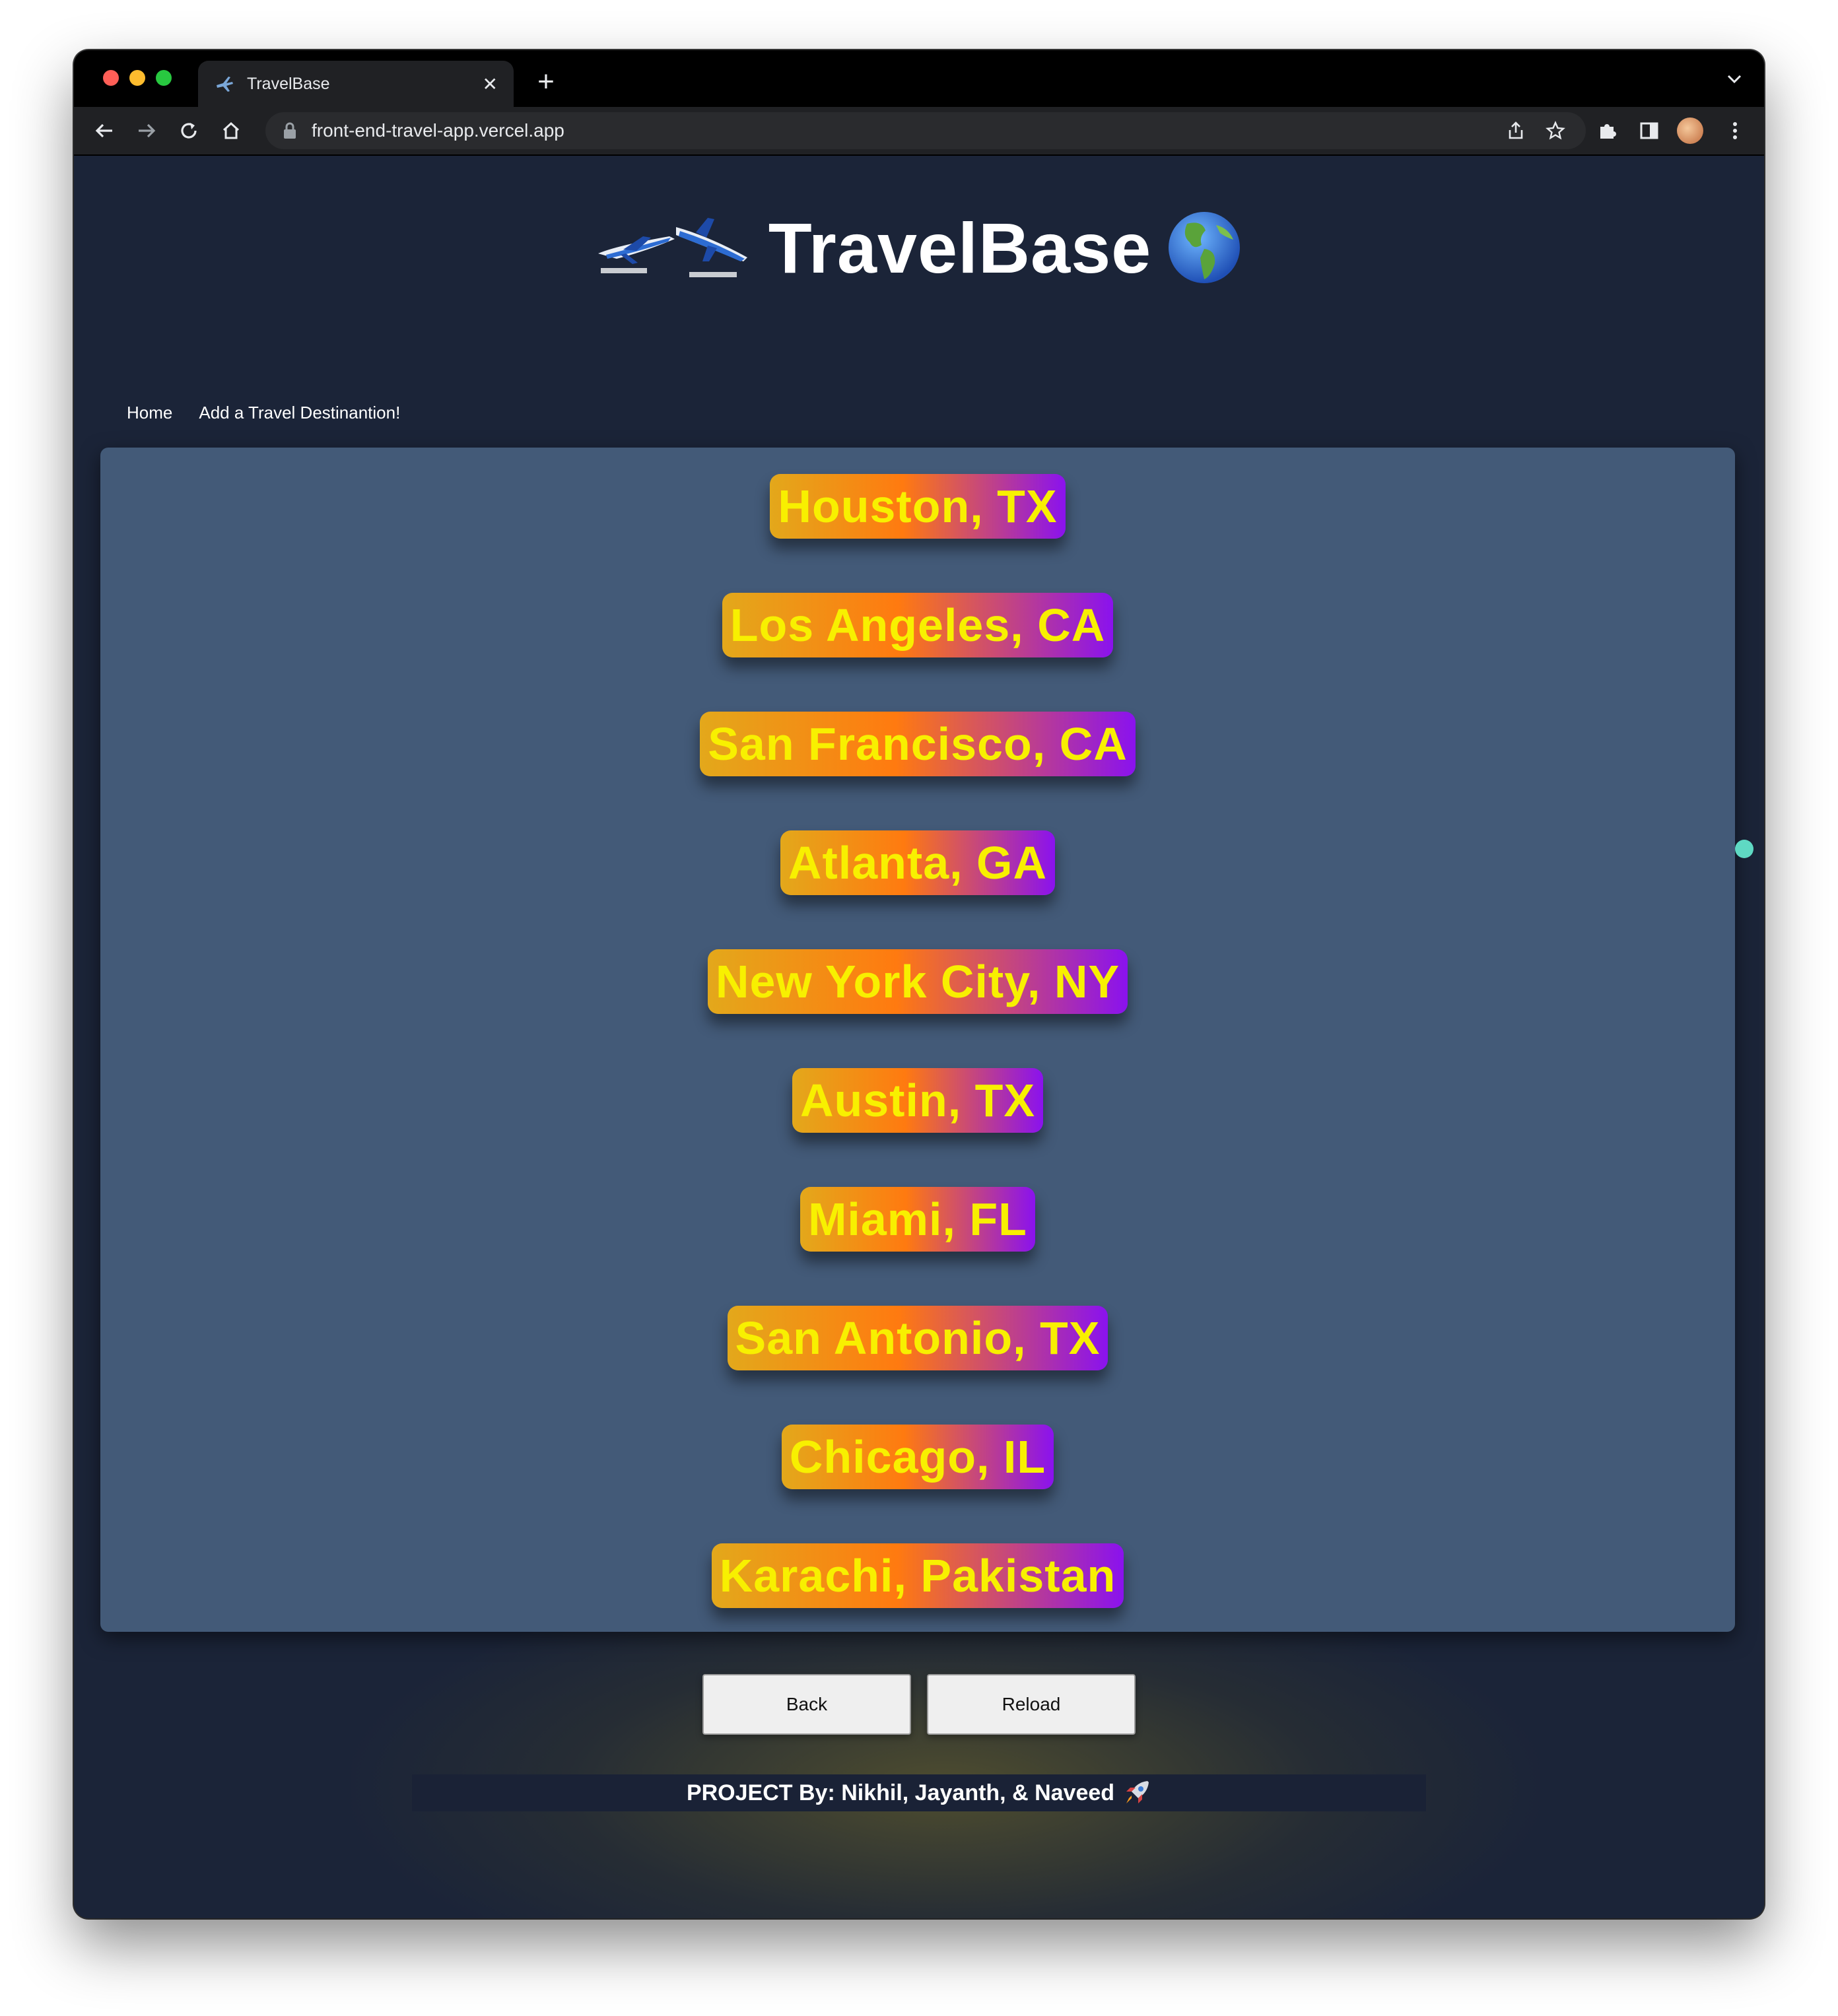 The height and width of the screenshot is (2016, 1838). I want to click on destination-item: New York City, NY, so click(918, 982).